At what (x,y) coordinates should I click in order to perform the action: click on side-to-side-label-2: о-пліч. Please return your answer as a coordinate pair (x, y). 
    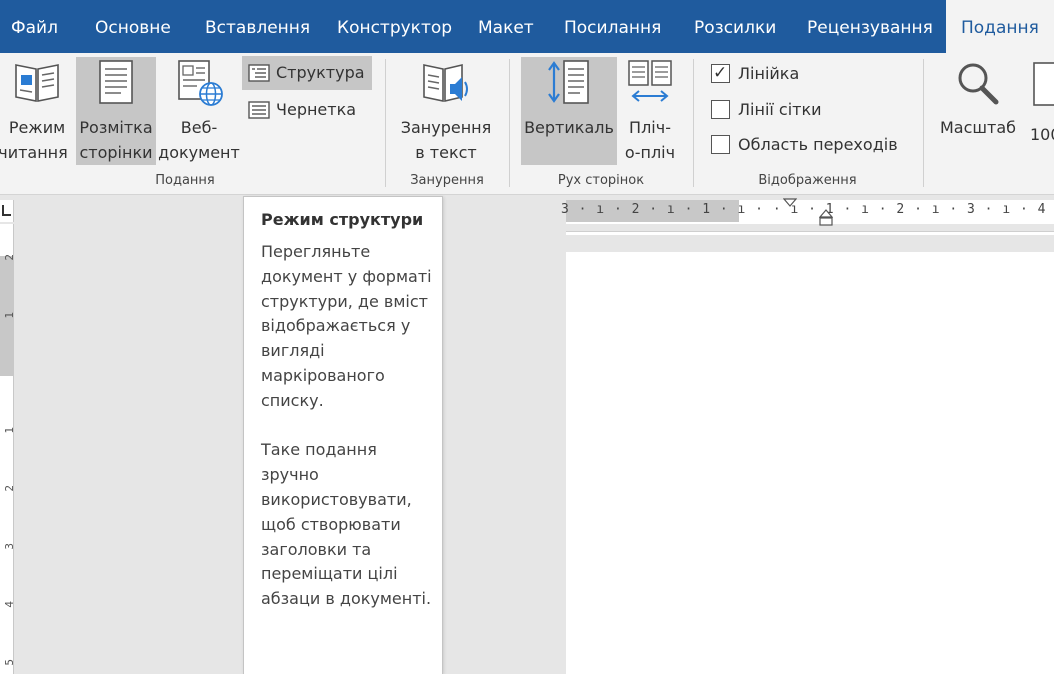
    Looking at the image, I should click on (650, 152).